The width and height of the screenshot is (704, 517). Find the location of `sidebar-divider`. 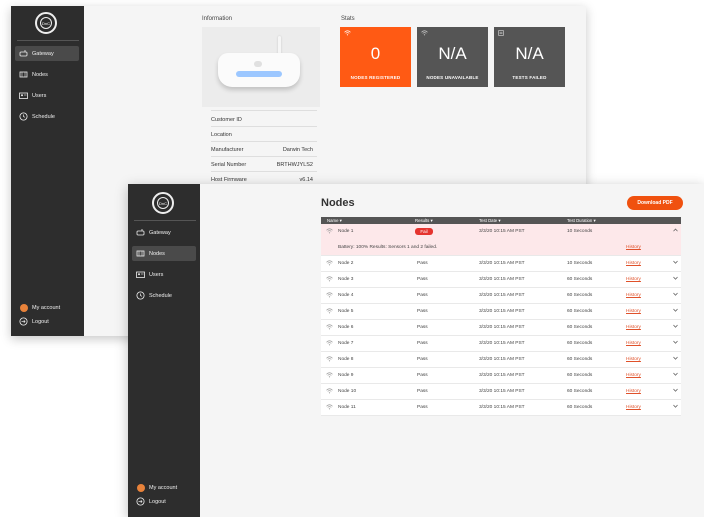

sidebar-divider is located at coordinates (165, 220).